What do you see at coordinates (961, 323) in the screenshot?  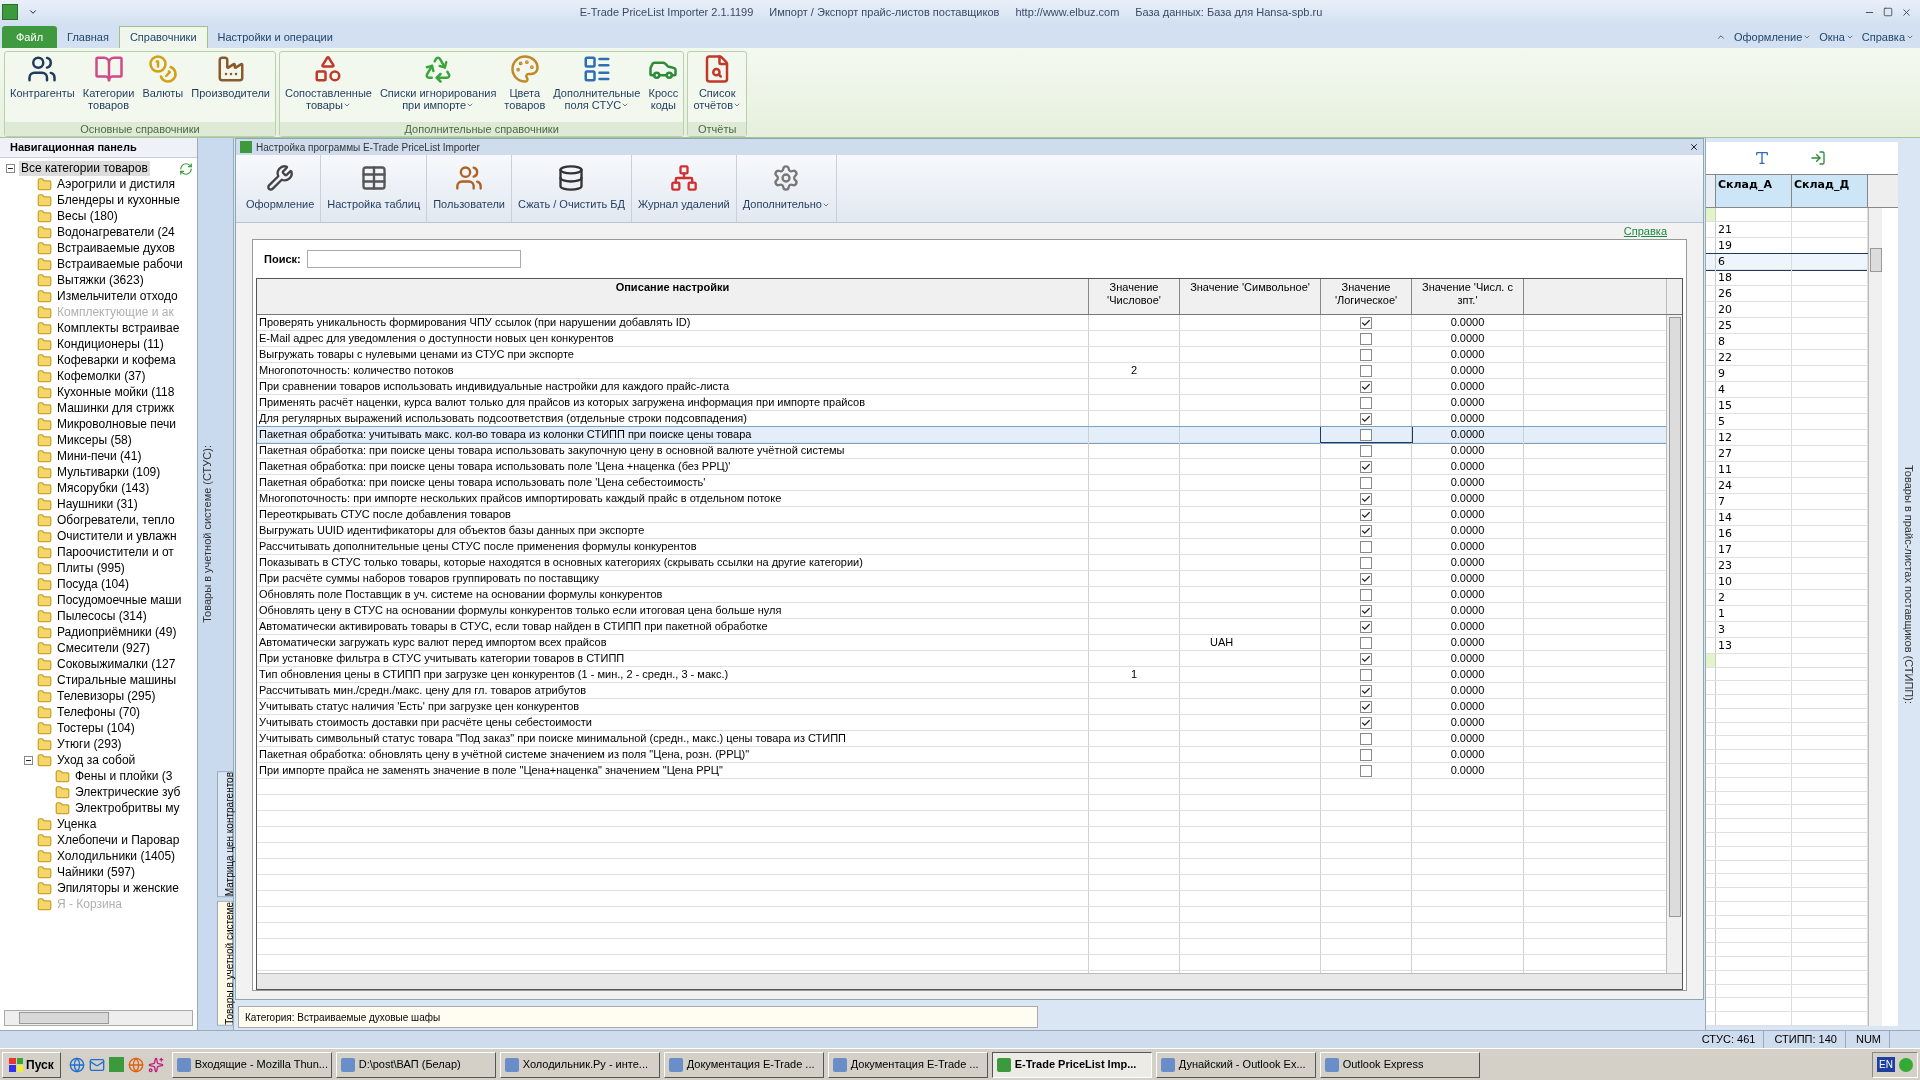 I see `table-row: Проверять уникальность формирования ЧПУ ссылок (при нарушении добавлять ID) 0.0000` at bounding box center [961, 323].